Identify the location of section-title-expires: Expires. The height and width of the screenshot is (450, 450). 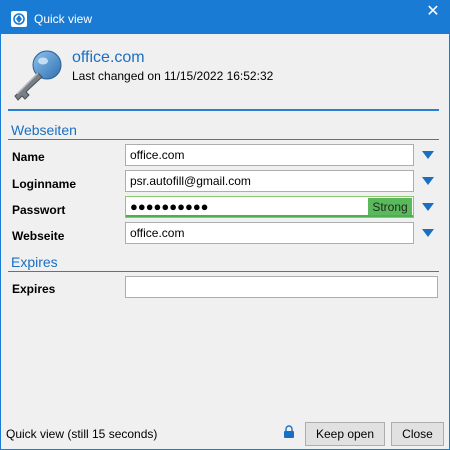
(34, 262).